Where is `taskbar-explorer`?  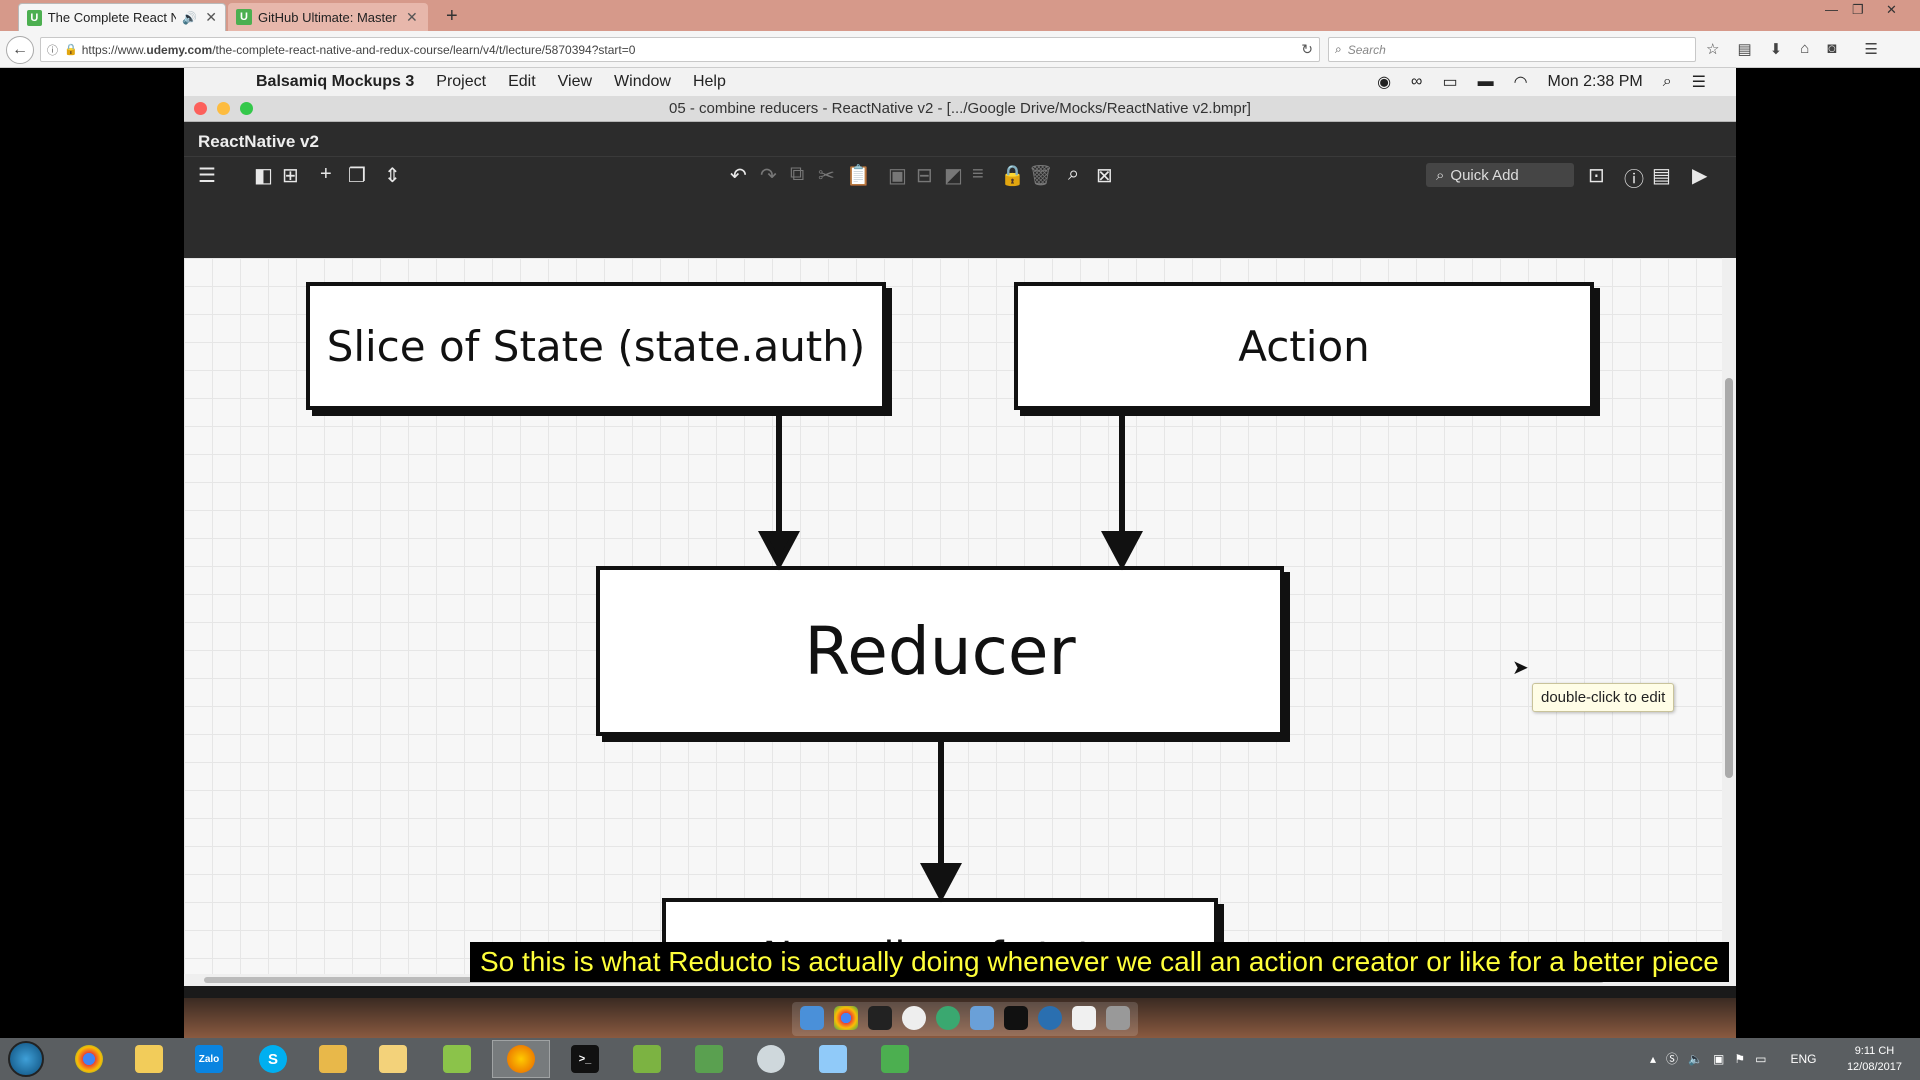 taskbar-explorer is located at coordinates (393, 1059).